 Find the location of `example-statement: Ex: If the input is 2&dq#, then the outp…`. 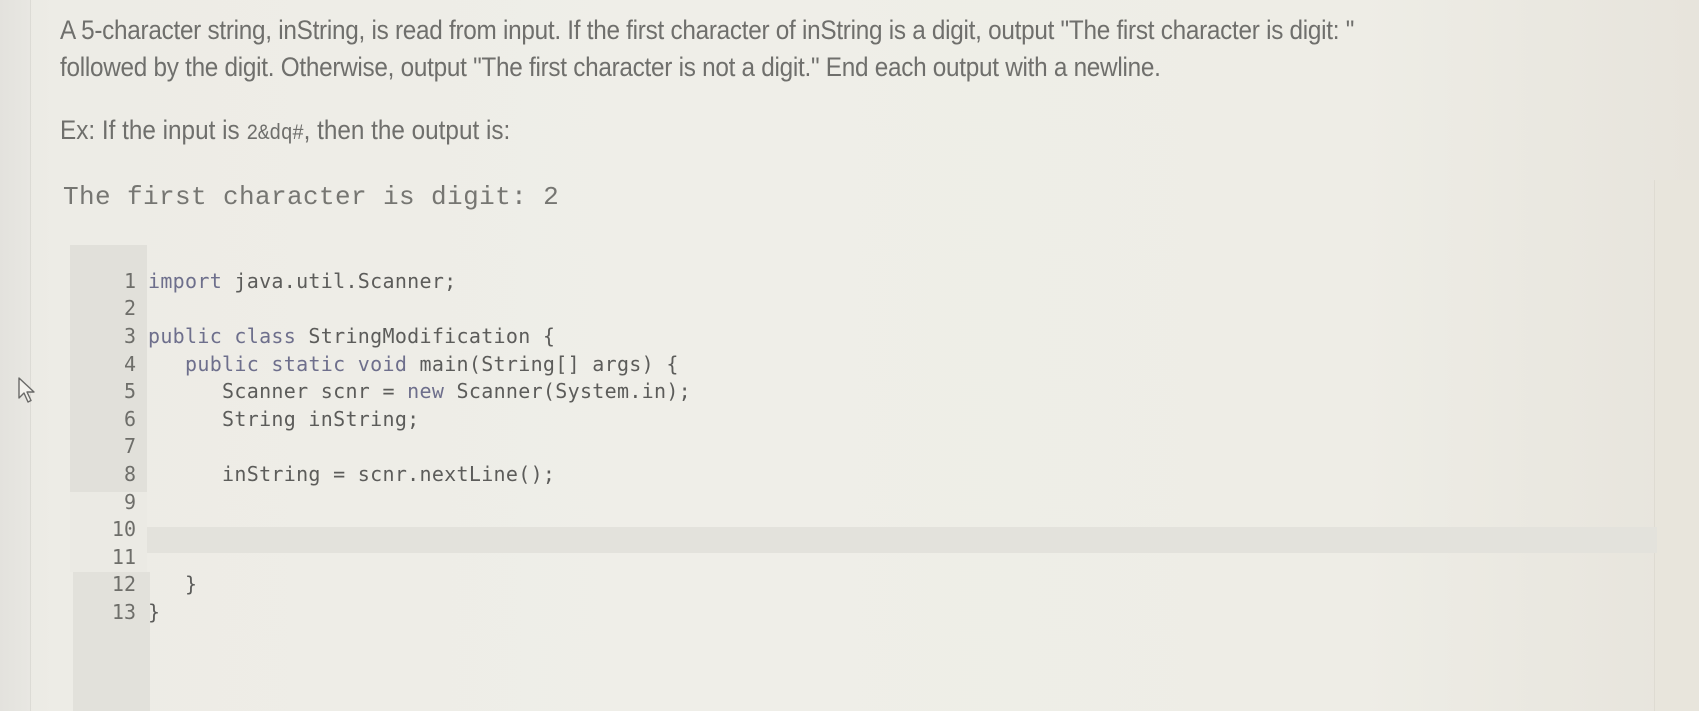

example-statement: Ex: If the input is 2&dq#, then the outp… is located at coordinates (285, 132).